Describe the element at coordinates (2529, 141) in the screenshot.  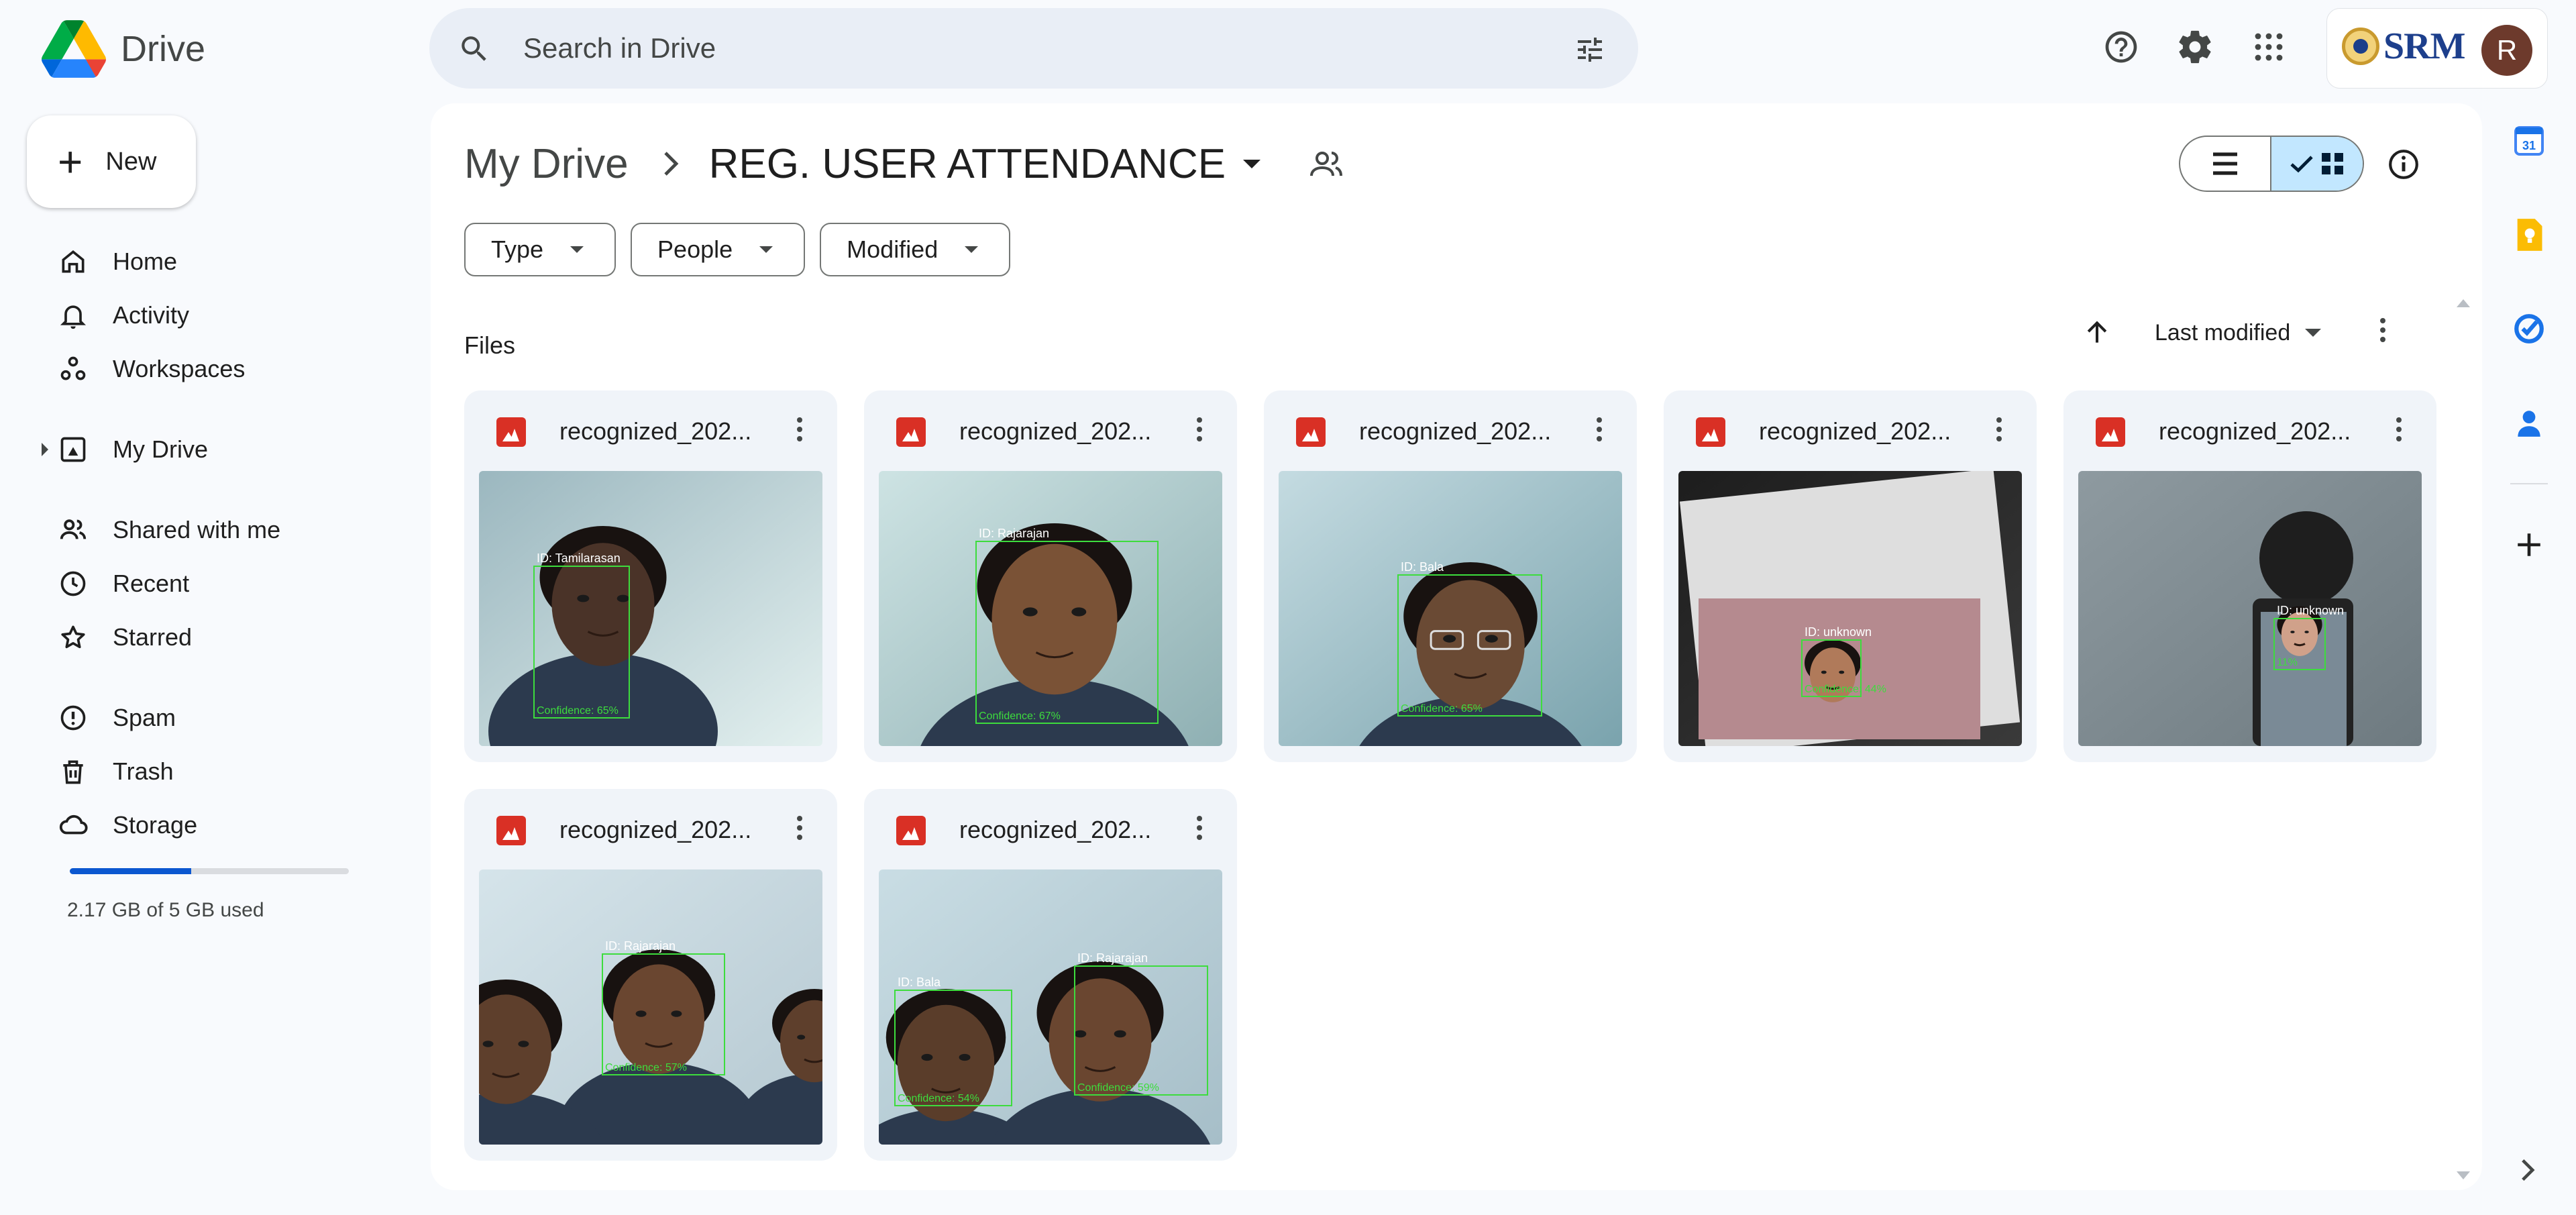
I see `calendar-icon: 31` at that location.